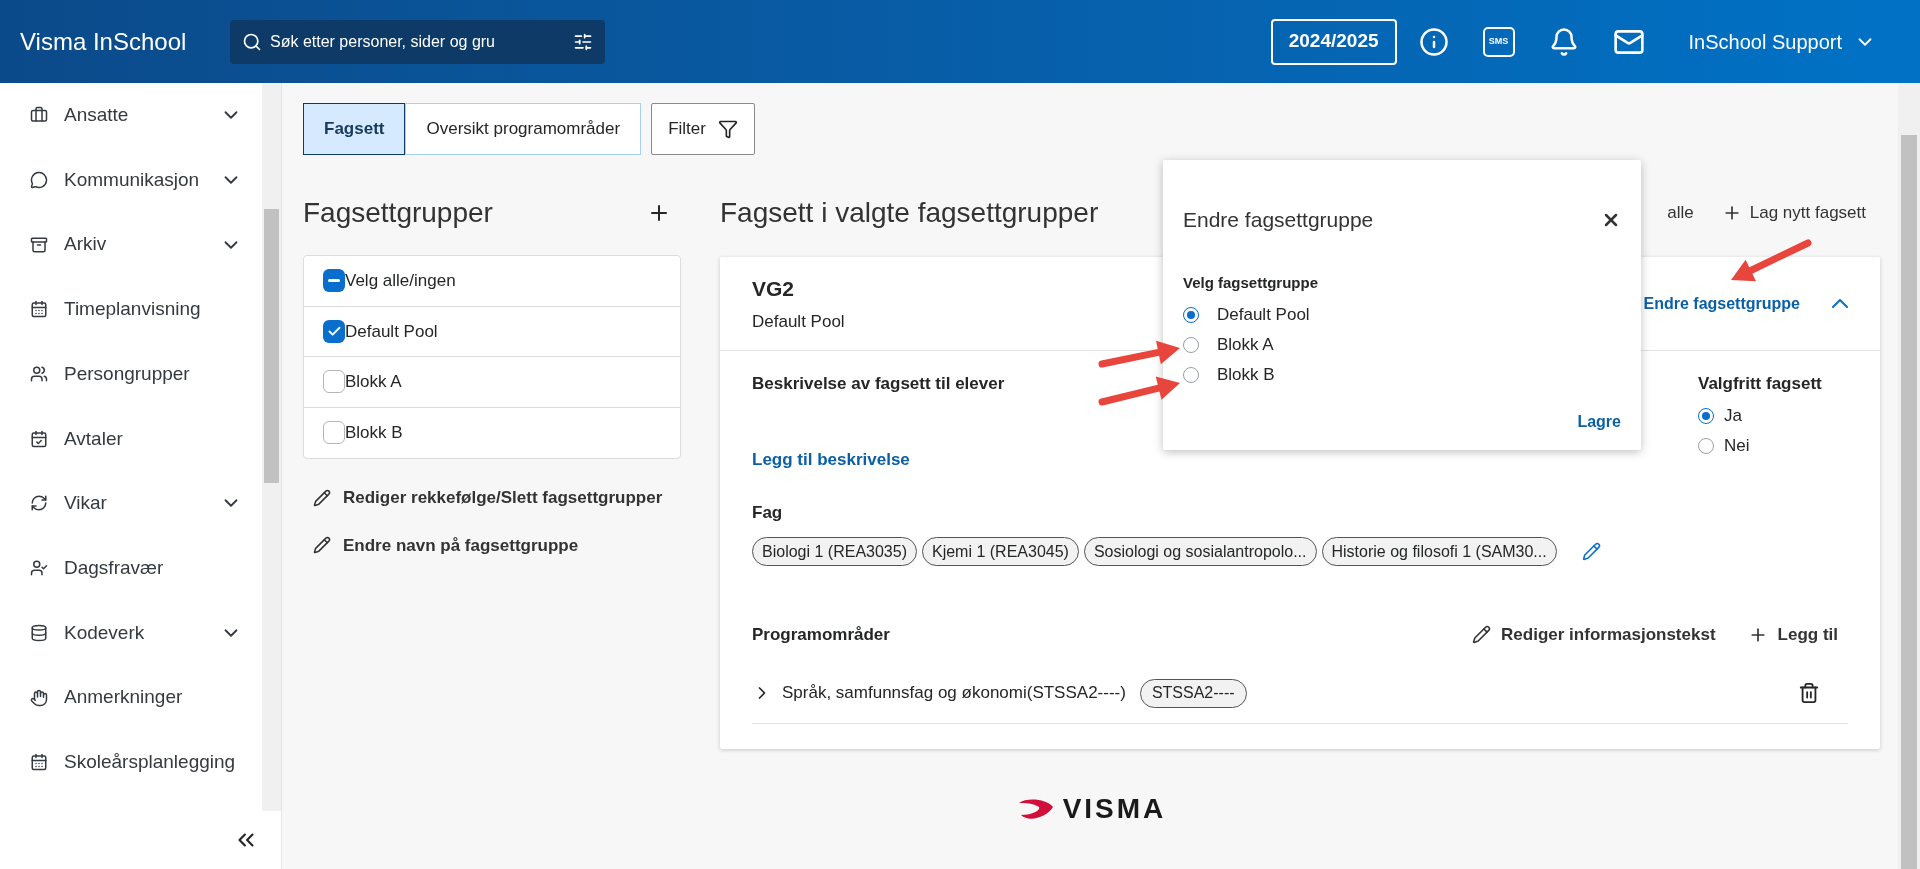  Describe the element at coordinates (131, 633) in the screenshot. I see `sidebar-item: Kodeverk` at that location.